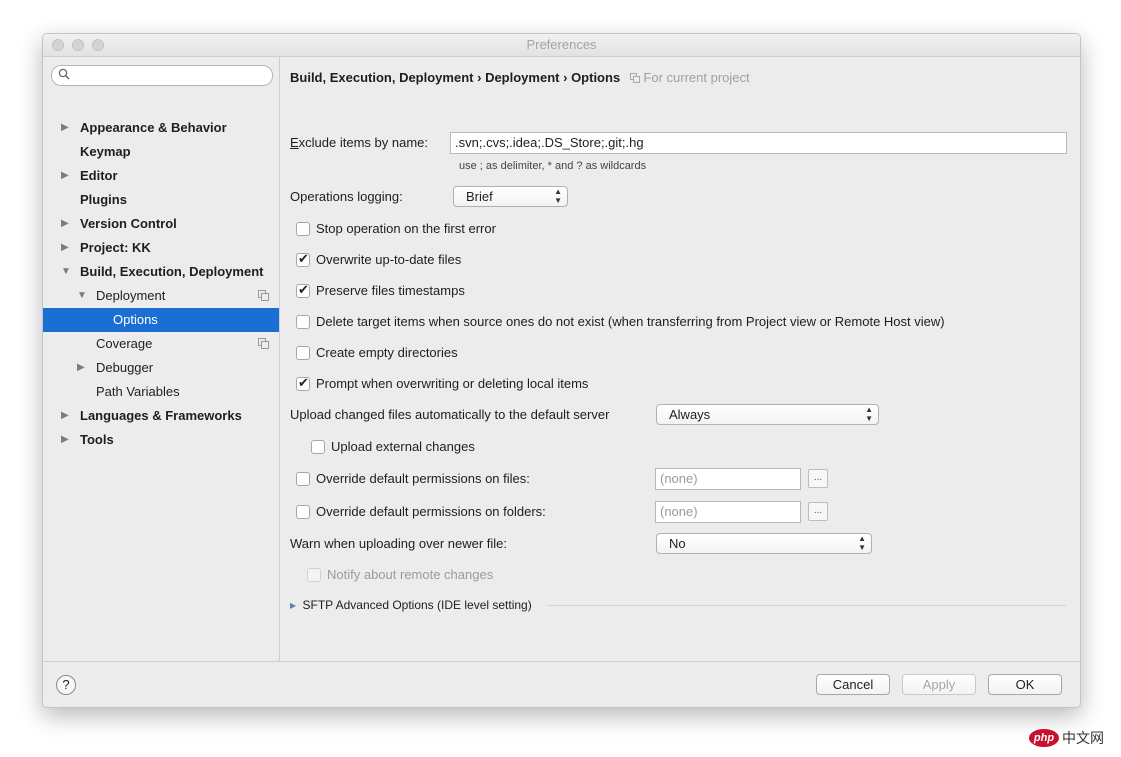 This screenshot has width=1121, height=757. What do you see at coordinates (399, 543) in the screenshot?
I see `warn-newer-file-label: Warn when uploading over newer file:` at bounding box center [399, 543].